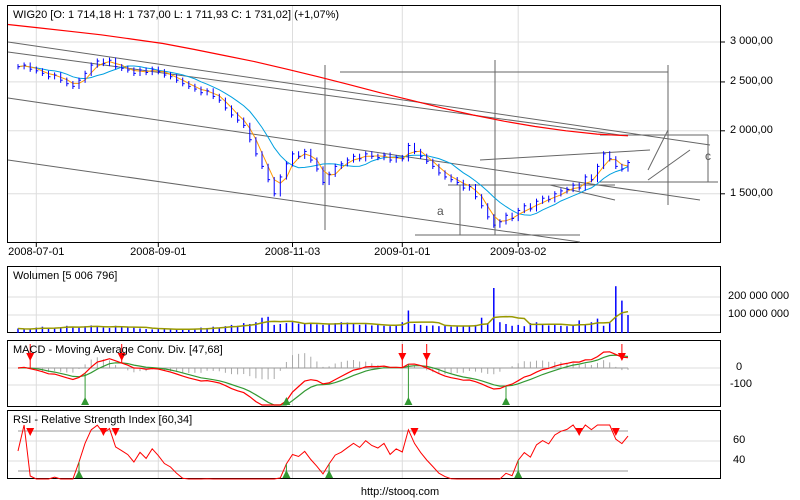 This screenshot has height=500, width=800. I want to click on x-tick-label: 2008-09-01, so click(158, 252).